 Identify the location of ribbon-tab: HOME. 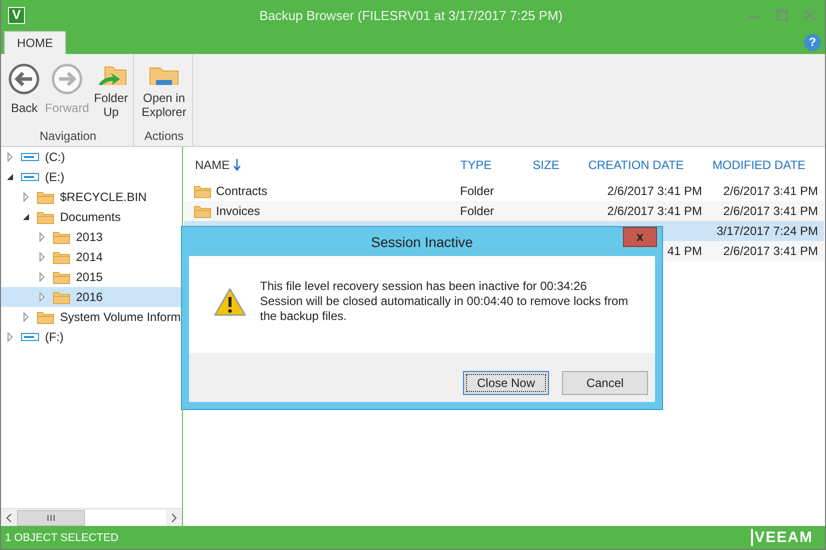
(35, 42).